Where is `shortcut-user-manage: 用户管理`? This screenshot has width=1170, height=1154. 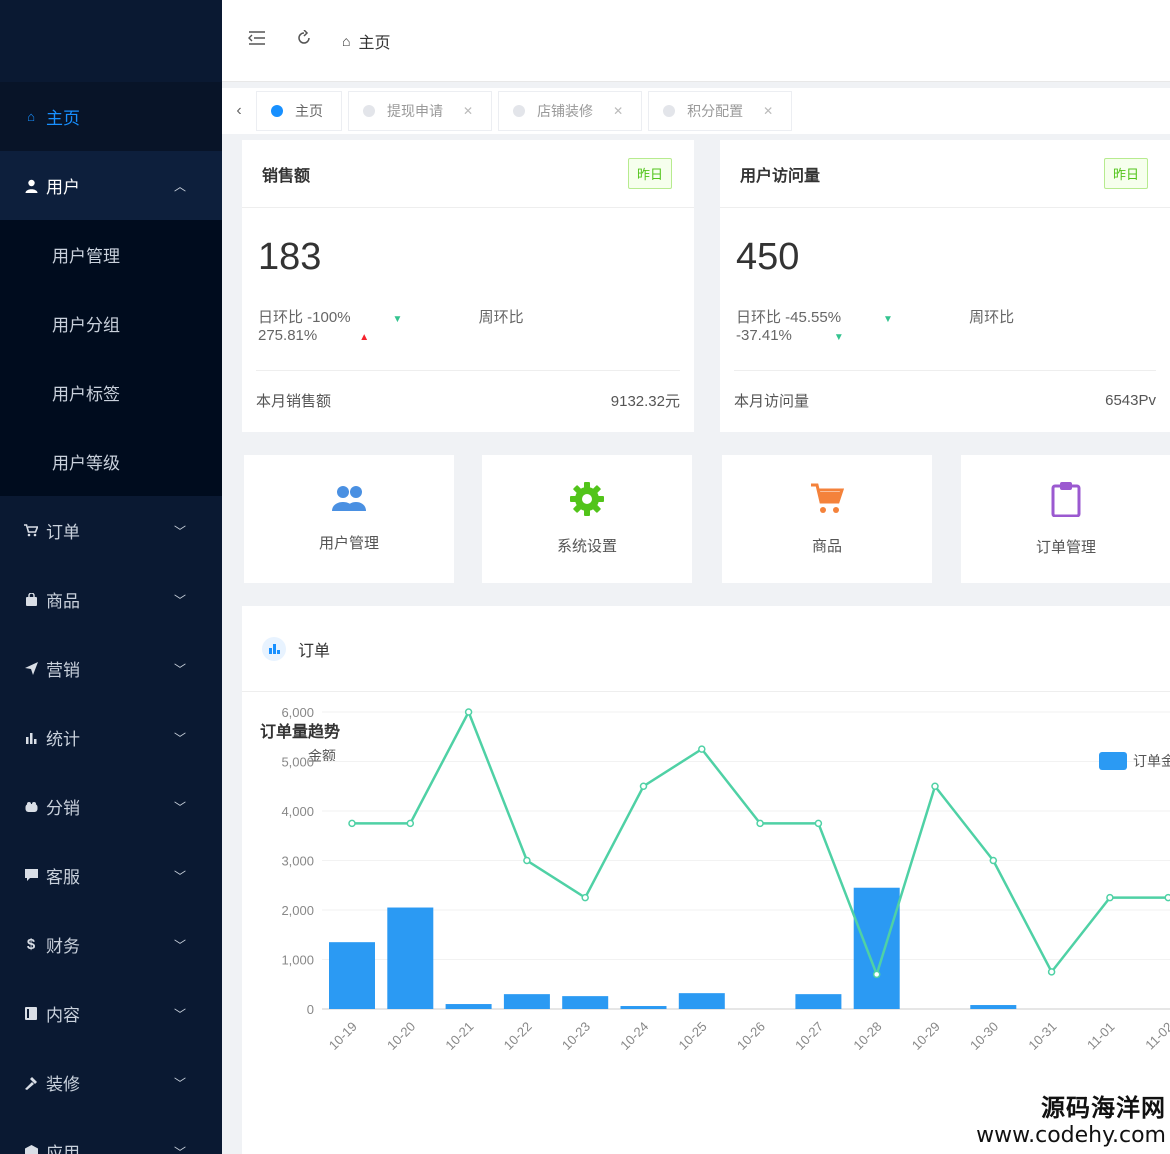
shortcut-user-manage: 用户管理 is located at coordinates (349, 519).